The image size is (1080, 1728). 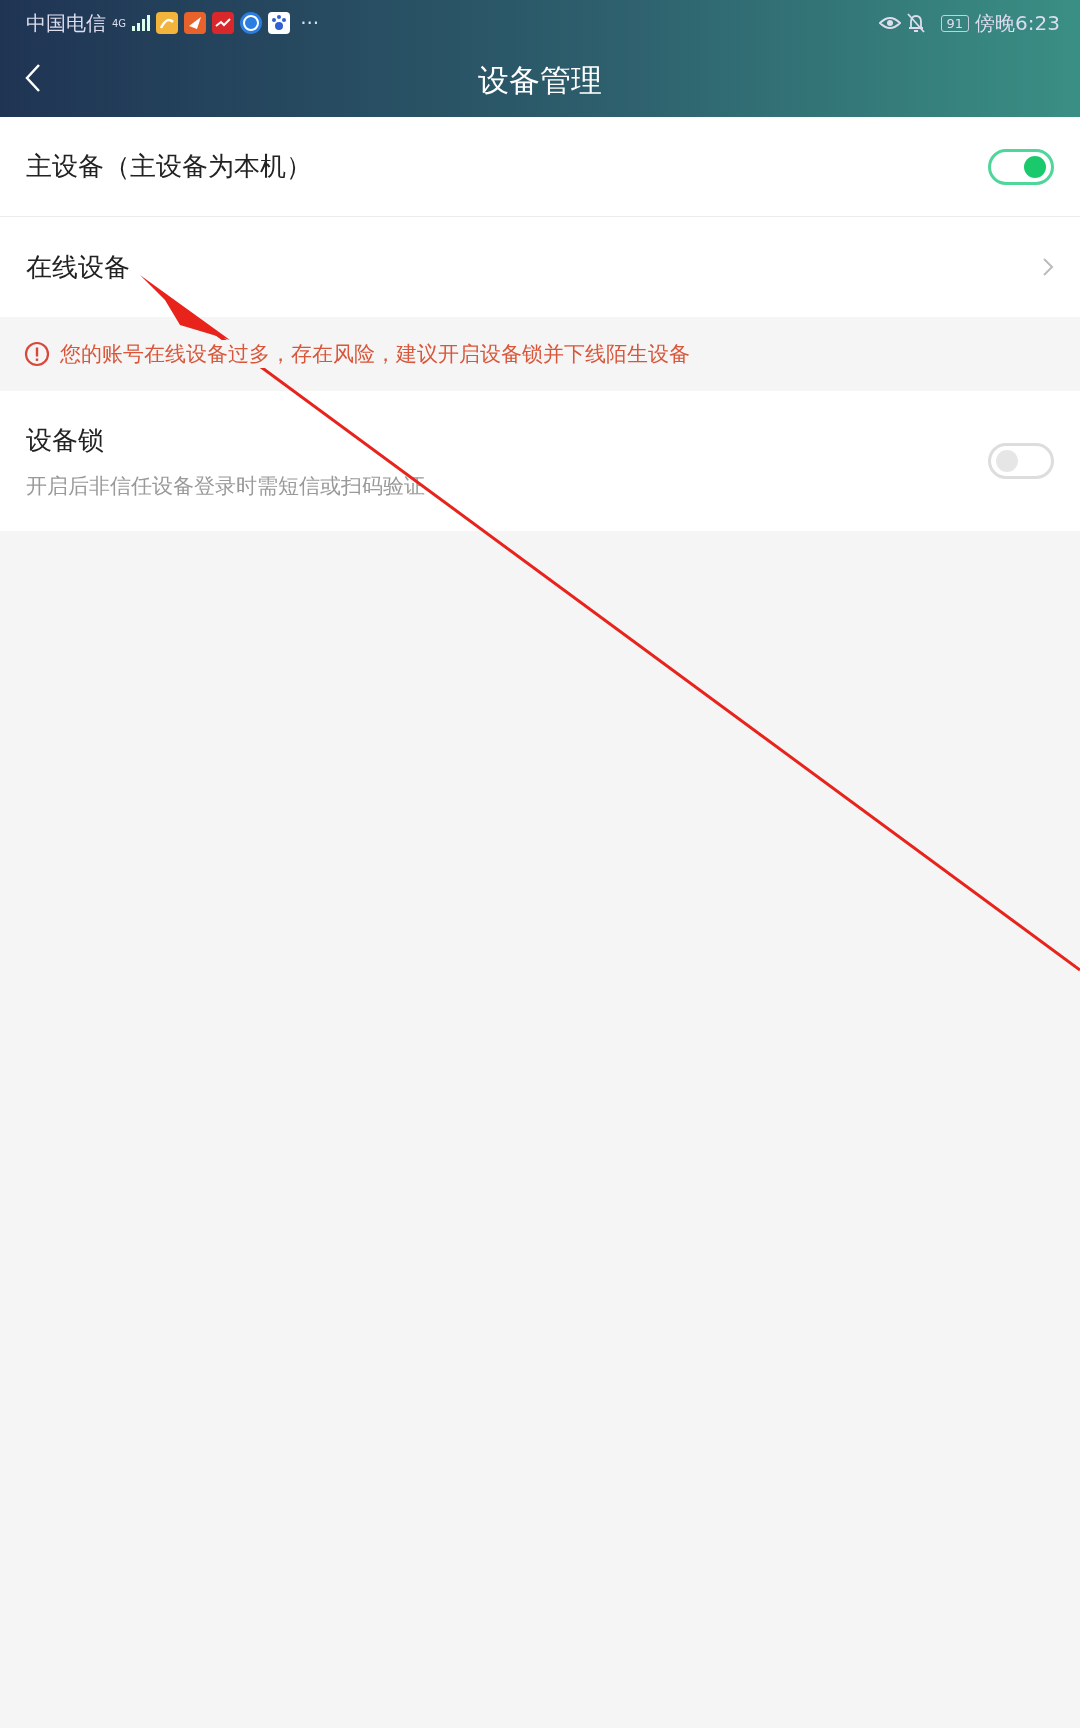 I want to click on network-type: 4G, so click(x=119, y=23).